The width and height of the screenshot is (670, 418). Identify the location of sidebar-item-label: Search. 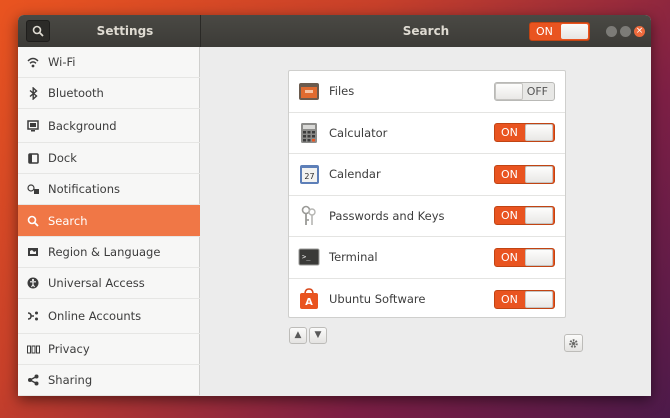
(68, 220).